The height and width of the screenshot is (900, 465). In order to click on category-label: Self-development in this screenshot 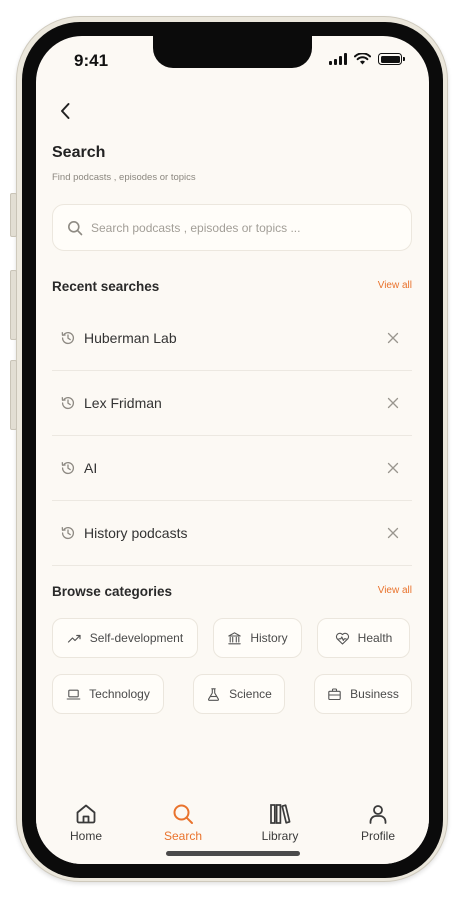, I will do `click(136, 638)`.